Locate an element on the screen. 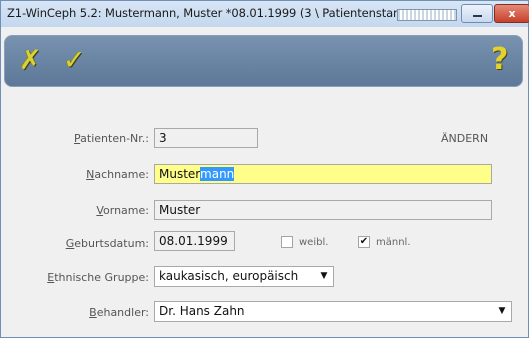 This screenshot has height=338, width=529. minimize-button is located at coordinates (477, 13).